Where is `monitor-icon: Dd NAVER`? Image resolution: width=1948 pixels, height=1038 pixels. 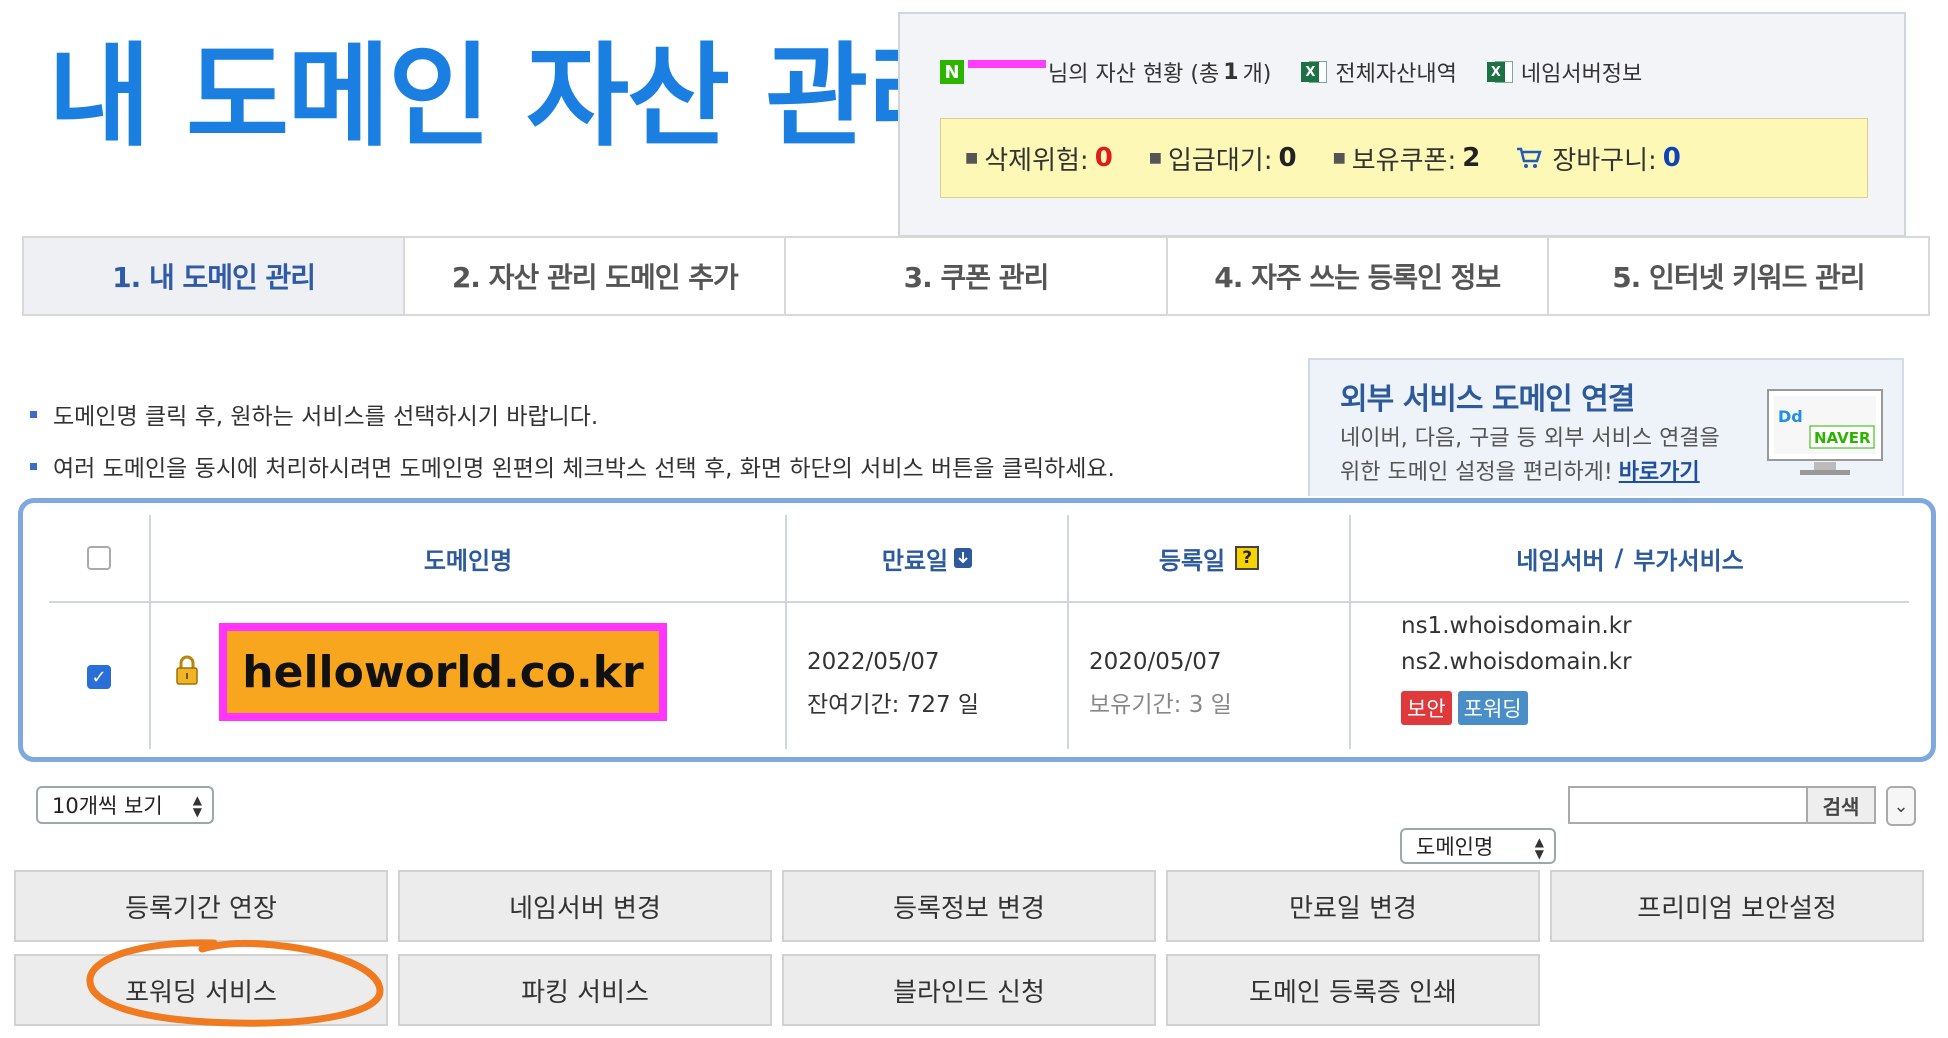
monitor-icon: Dd NAVER is located at coordinates (1825, 432).